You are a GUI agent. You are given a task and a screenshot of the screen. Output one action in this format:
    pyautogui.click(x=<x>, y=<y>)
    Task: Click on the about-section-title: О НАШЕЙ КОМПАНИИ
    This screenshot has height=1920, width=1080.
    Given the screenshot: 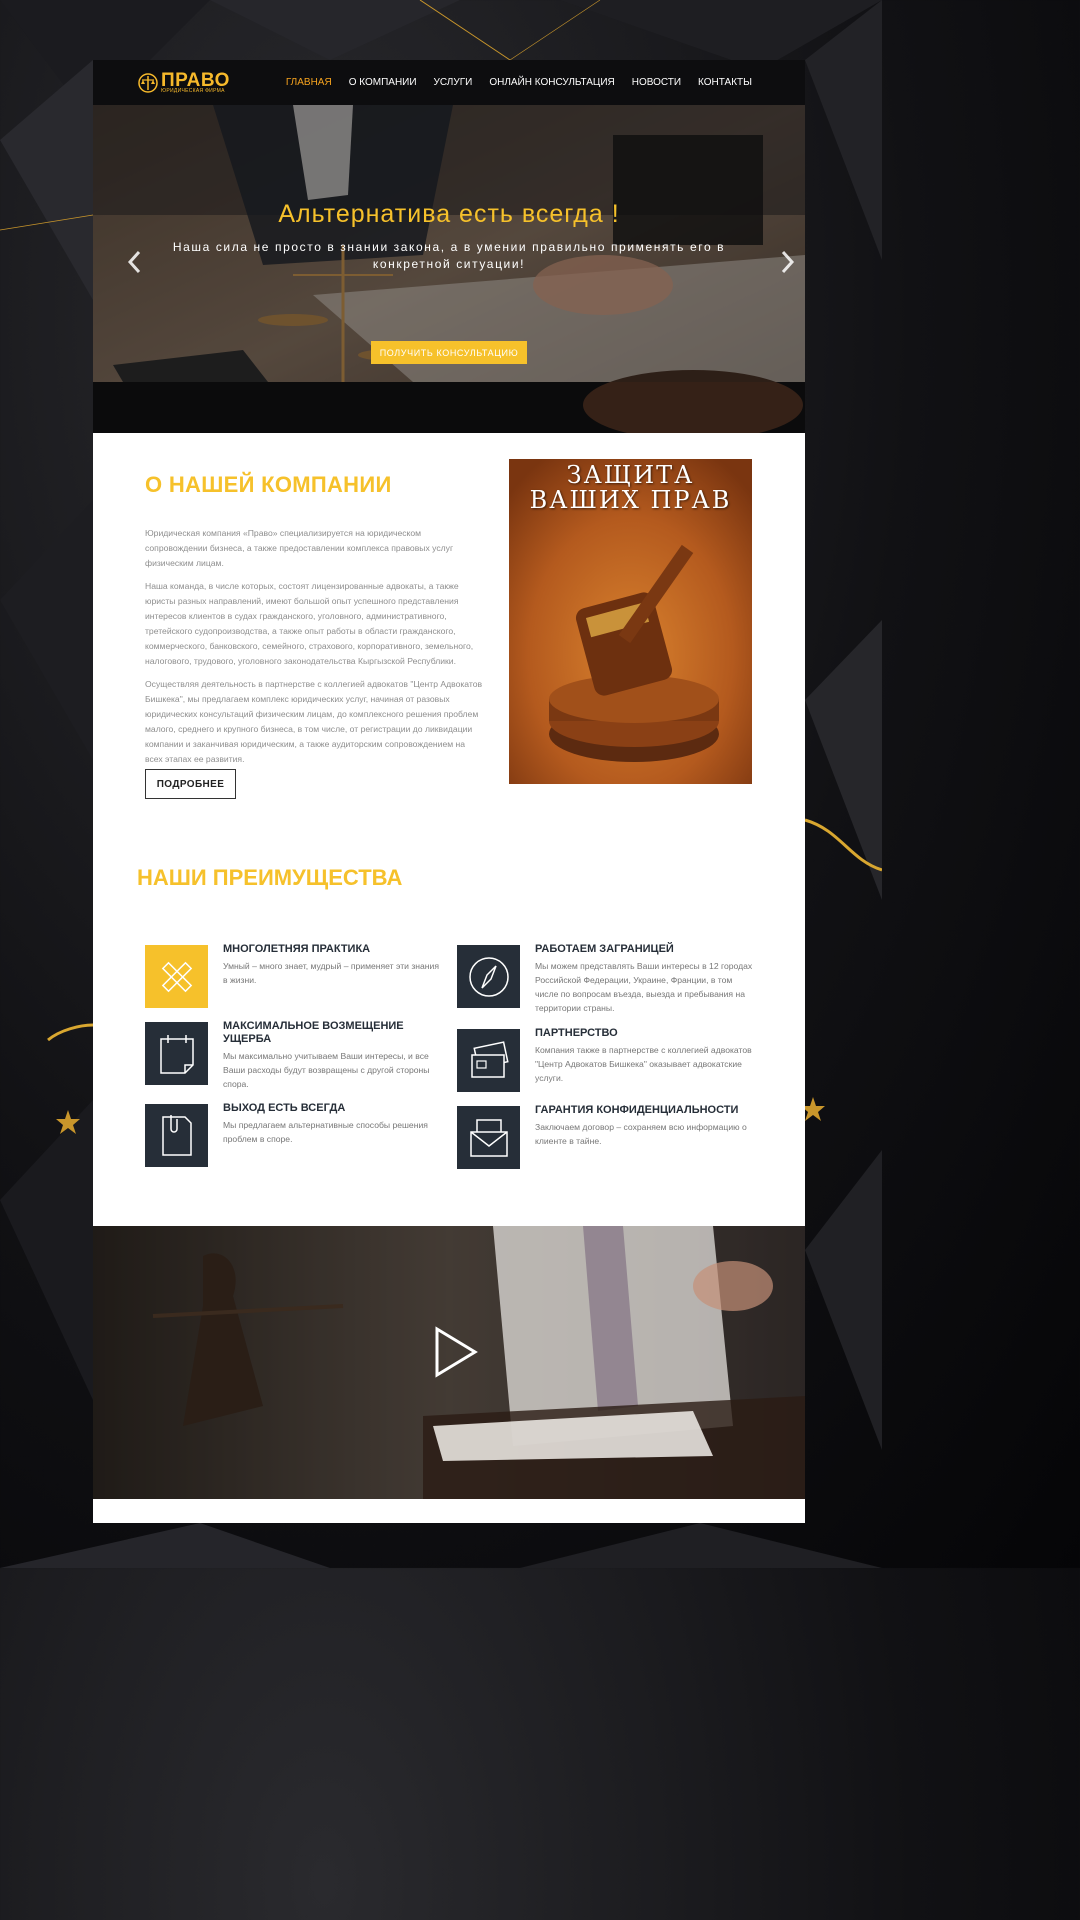 What is the action you would take?
    pyautogui.click(x=268, y=484)
    